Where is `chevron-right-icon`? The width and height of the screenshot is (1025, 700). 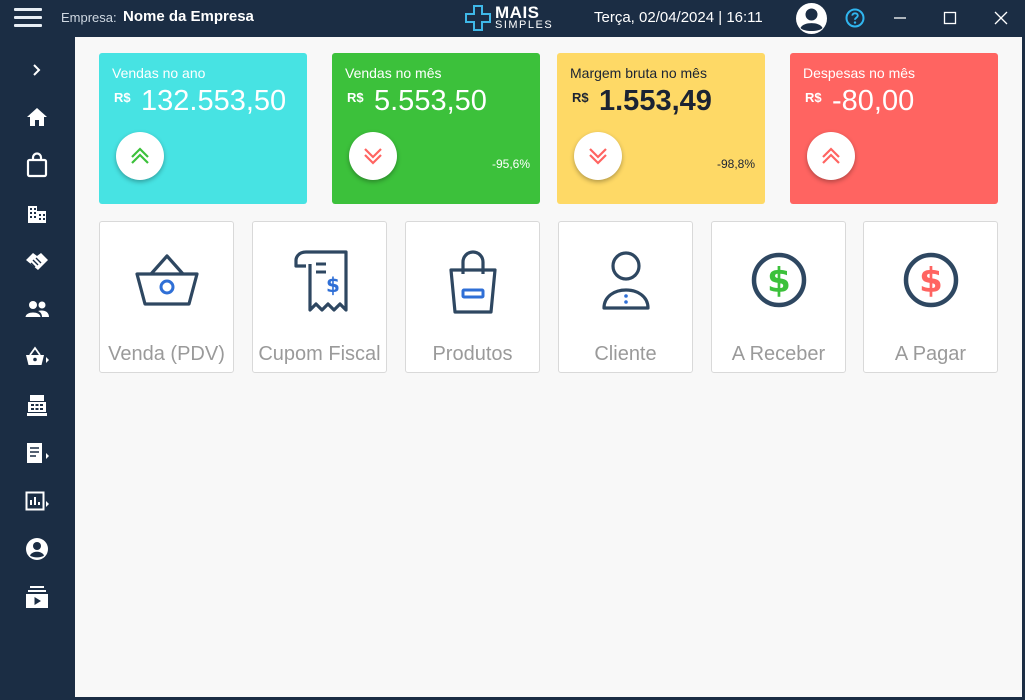 chevron-right-icon is located at coordinates (37, 70).